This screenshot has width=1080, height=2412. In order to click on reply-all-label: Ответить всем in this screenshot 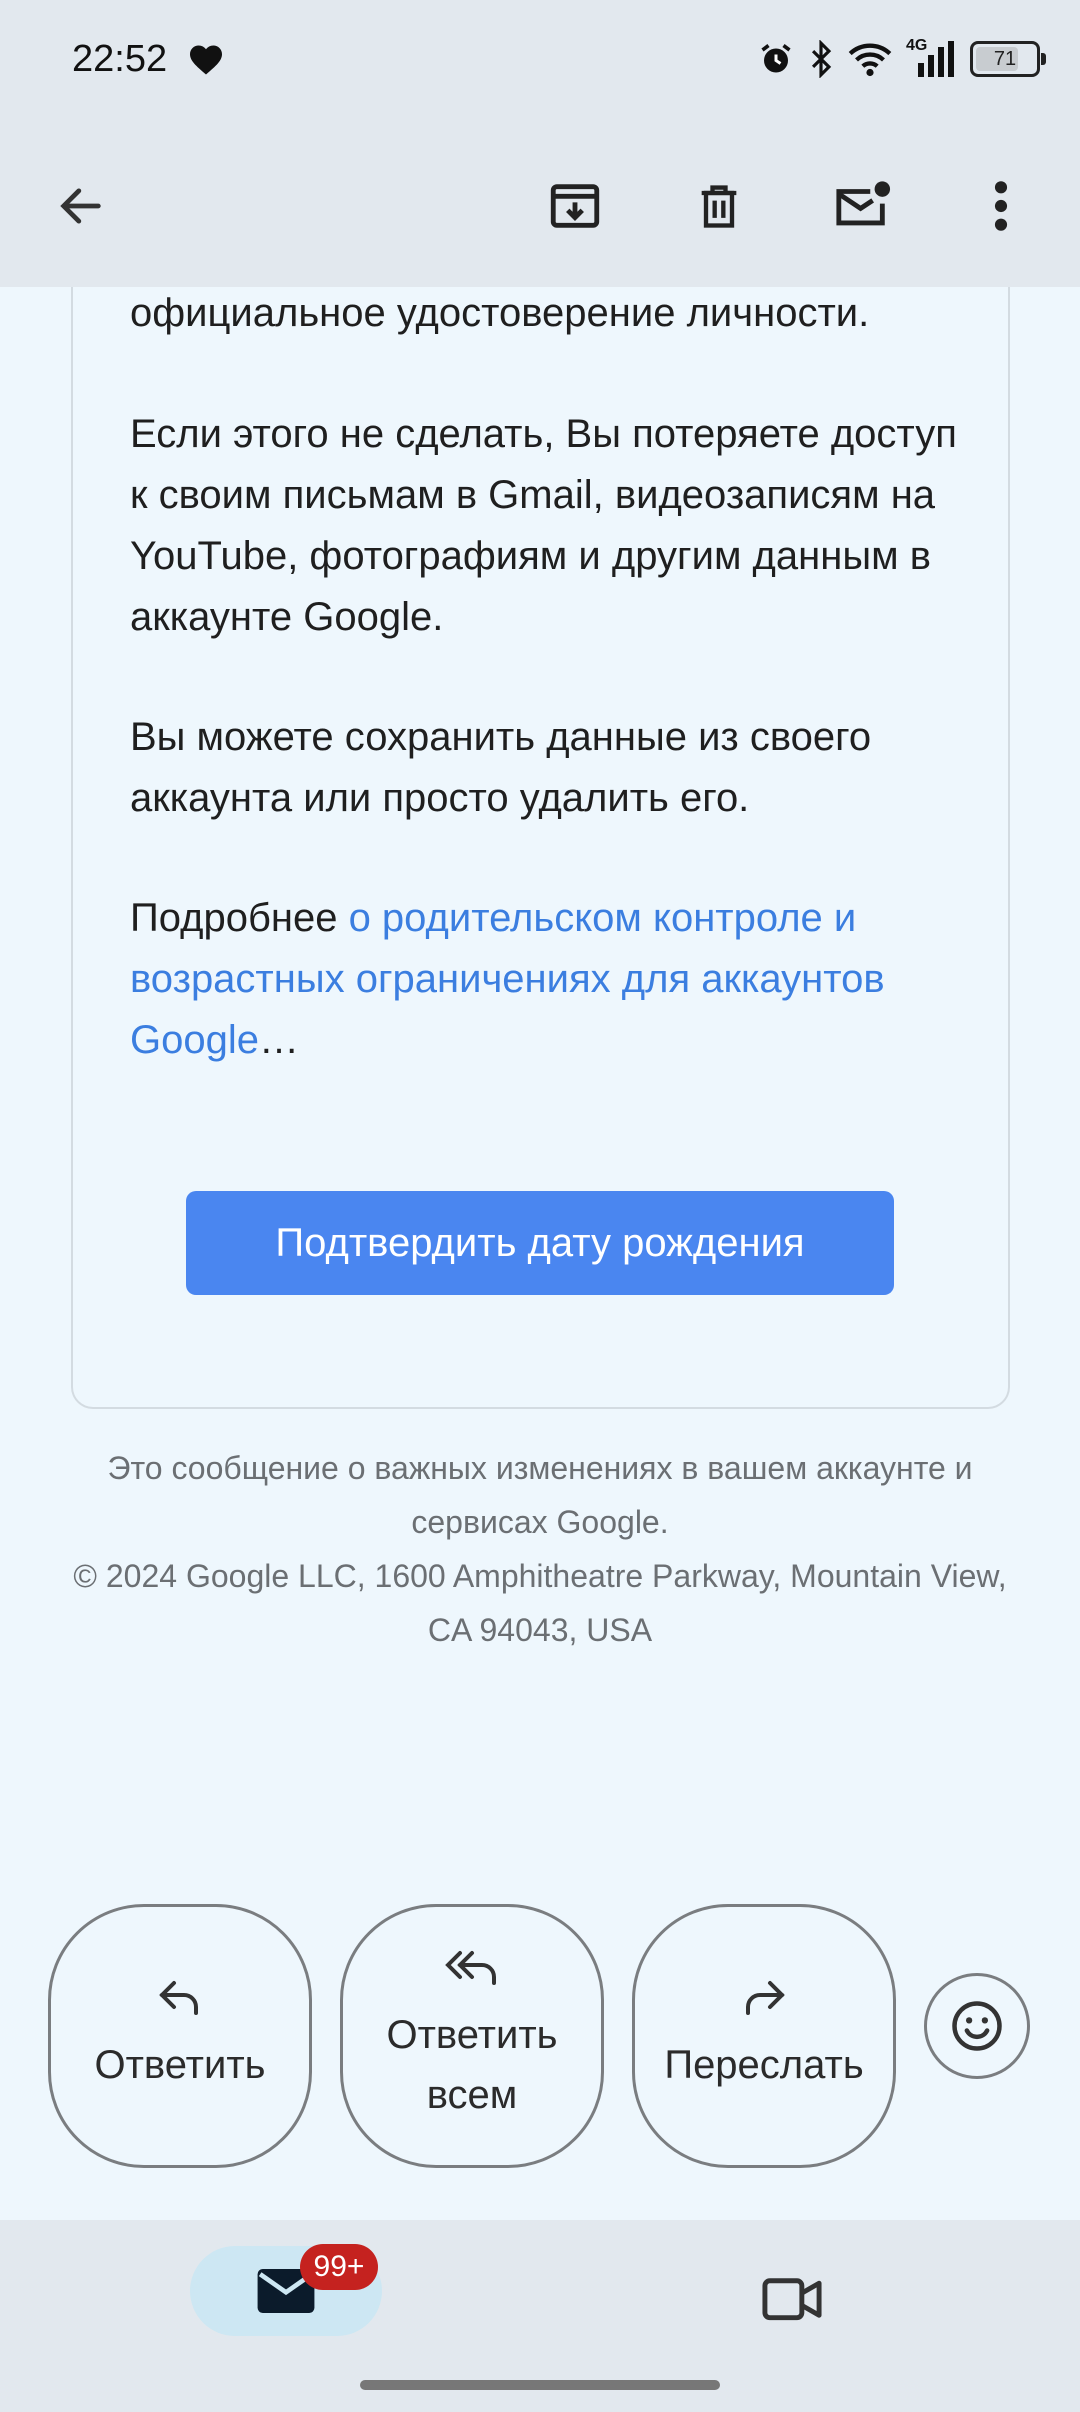, I will do `click(472, 2065)`.